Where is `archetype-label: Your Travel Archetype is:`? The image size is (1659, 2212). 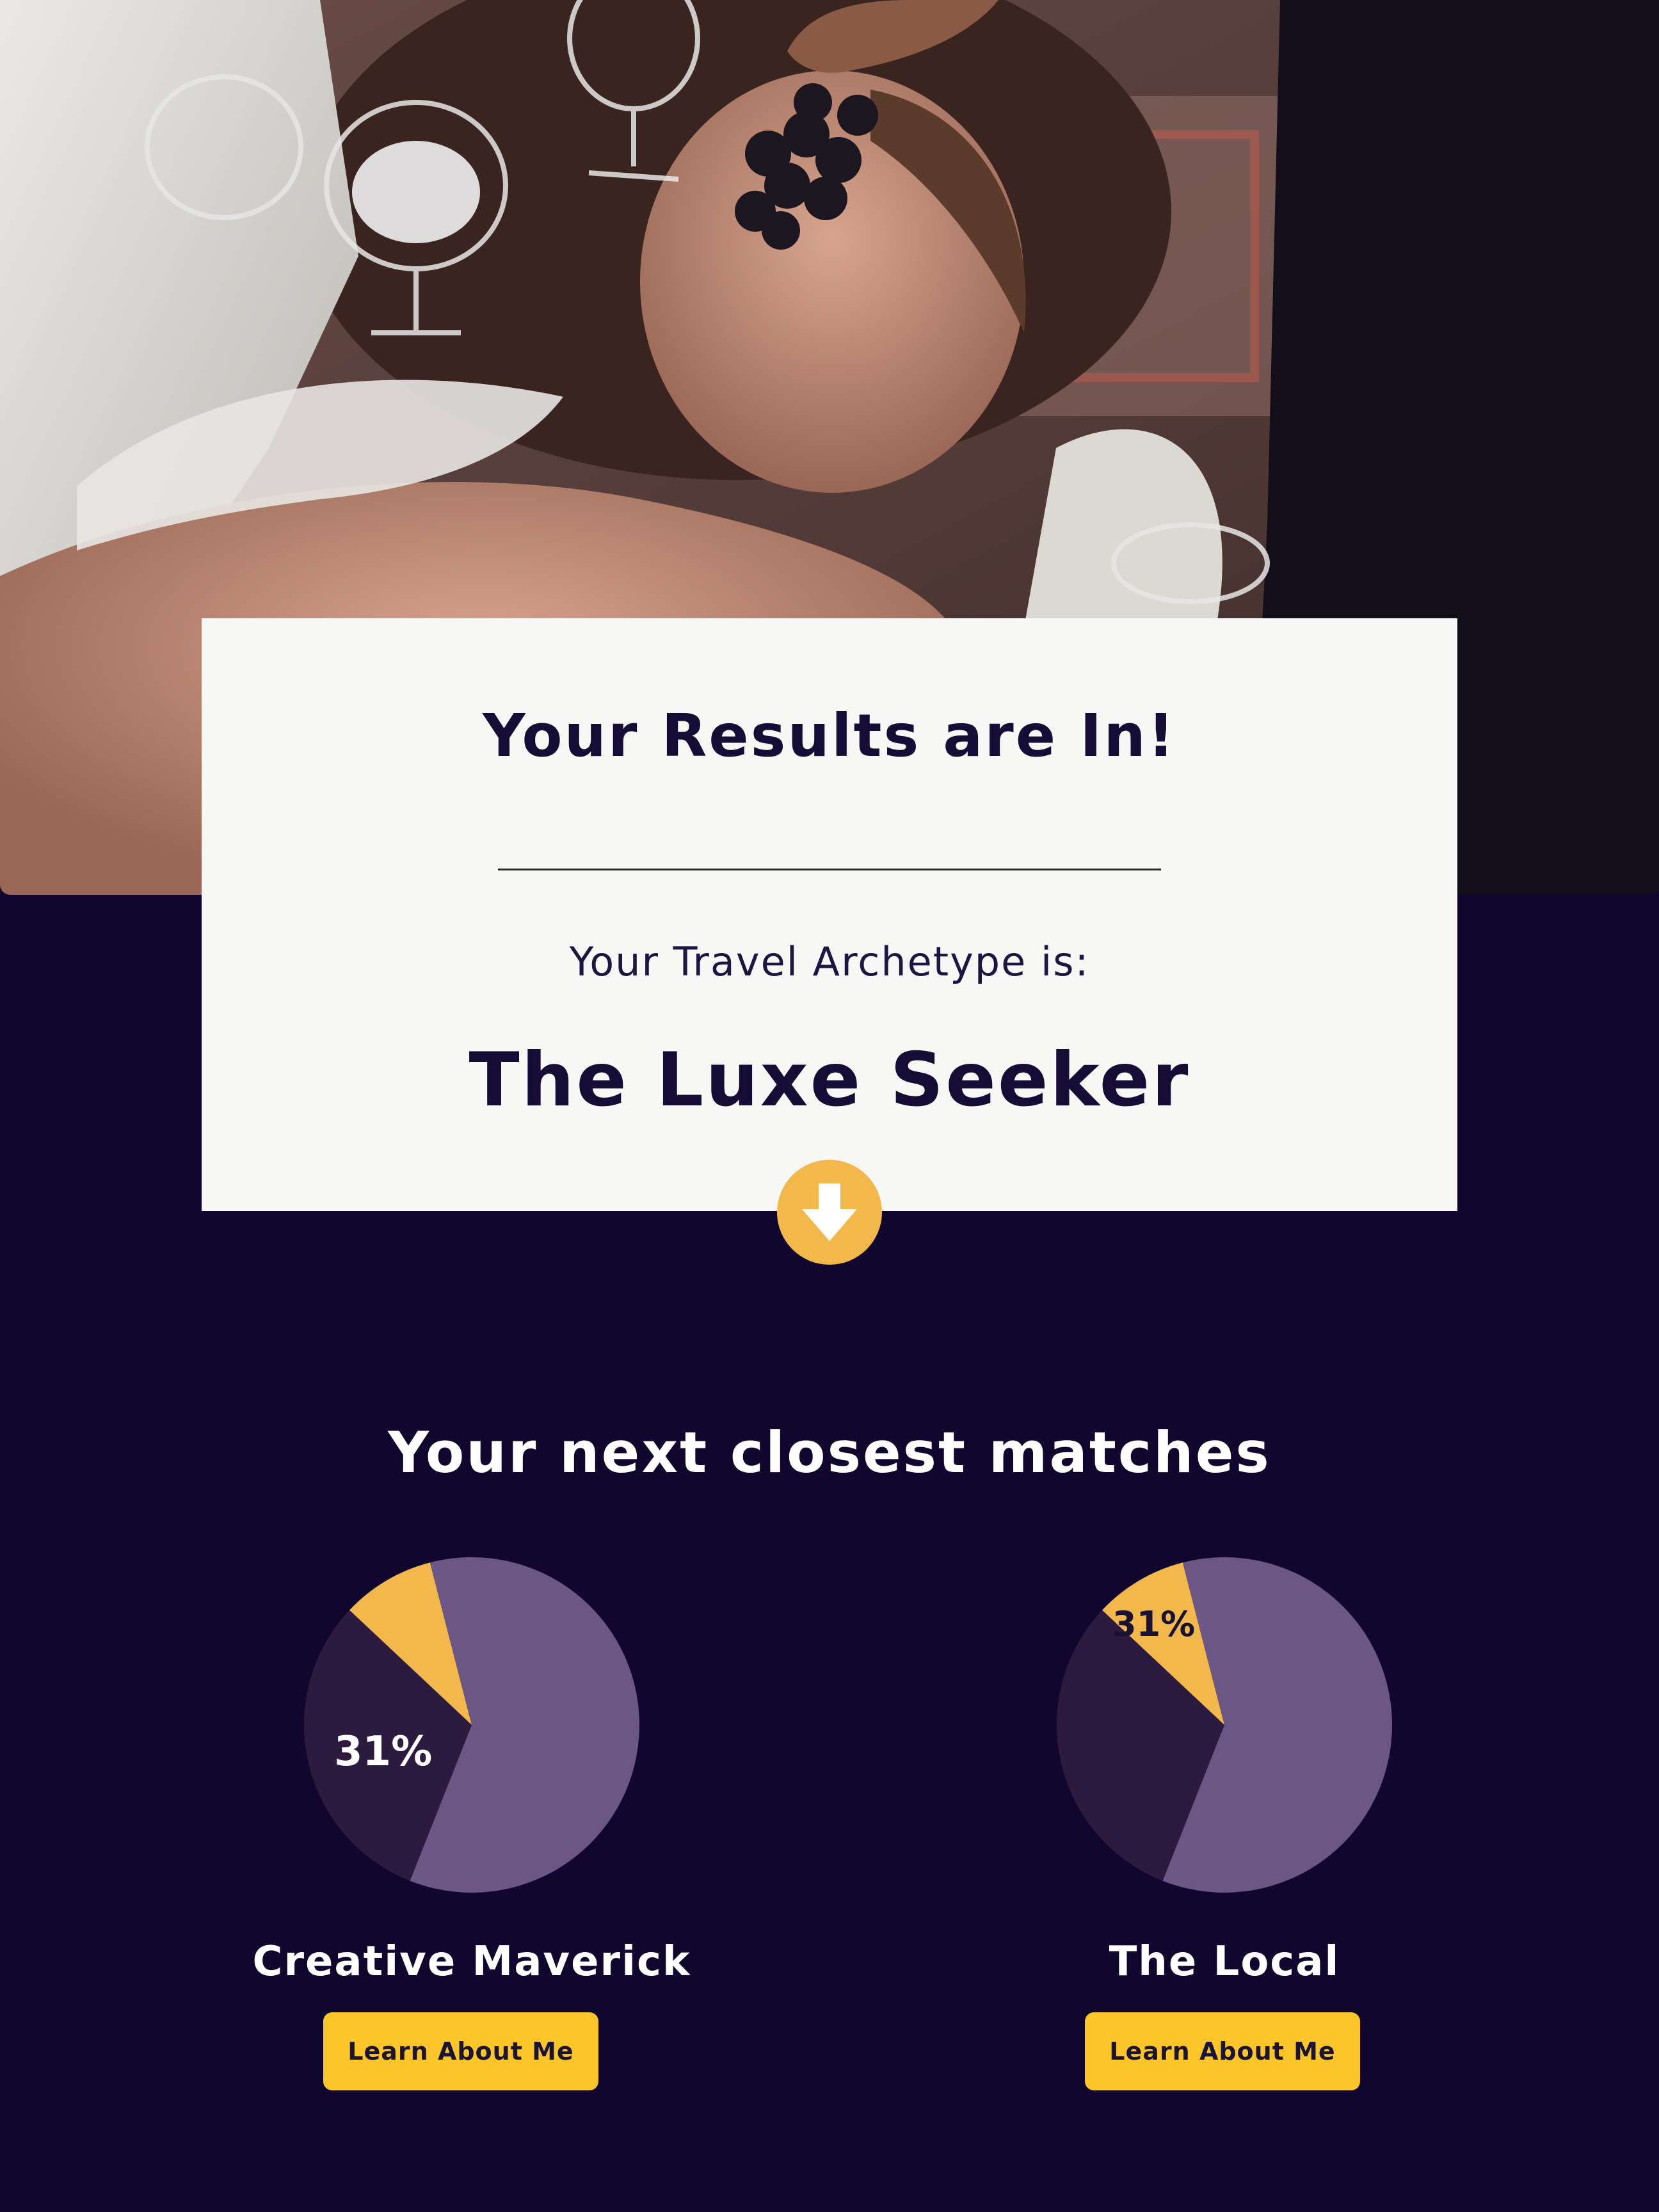 archetype-label: Your Travel Archetype is: is located at coordinates (829, 961).